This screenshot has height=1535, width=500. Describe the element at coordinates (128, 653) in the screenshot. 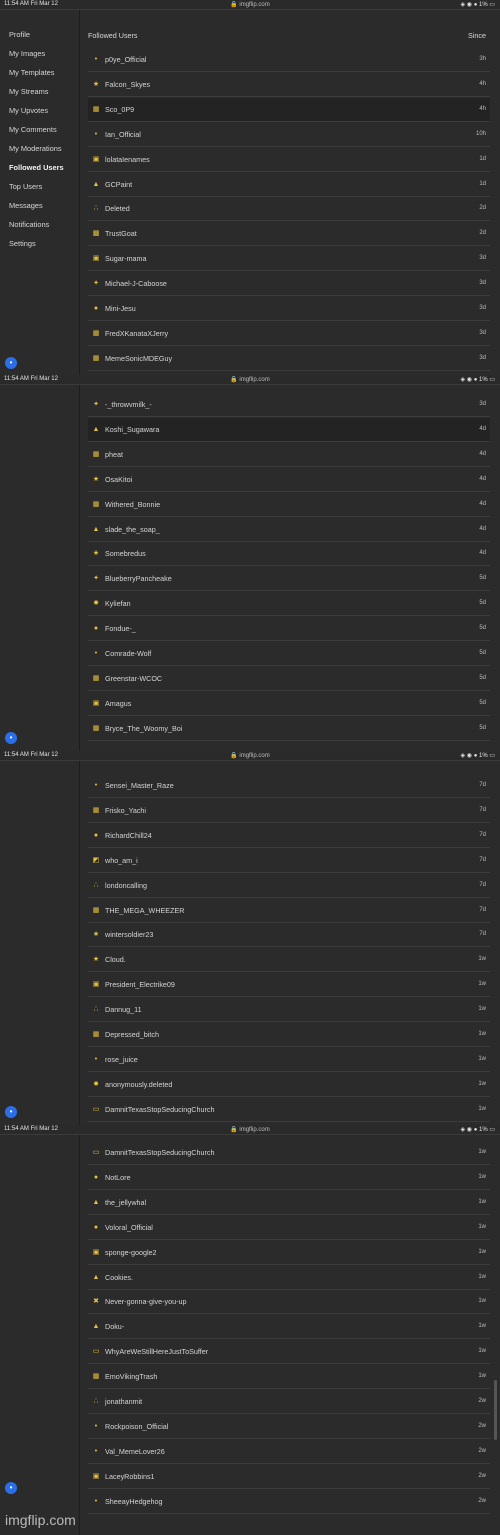

I see `username-link: Comrade-Wolf` at that location.